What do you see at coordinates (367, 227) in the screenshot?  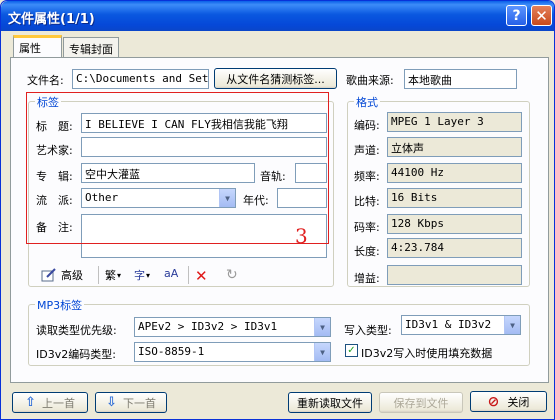 I see `bitrate-label: 码率:` at bounding box center [367, 227].